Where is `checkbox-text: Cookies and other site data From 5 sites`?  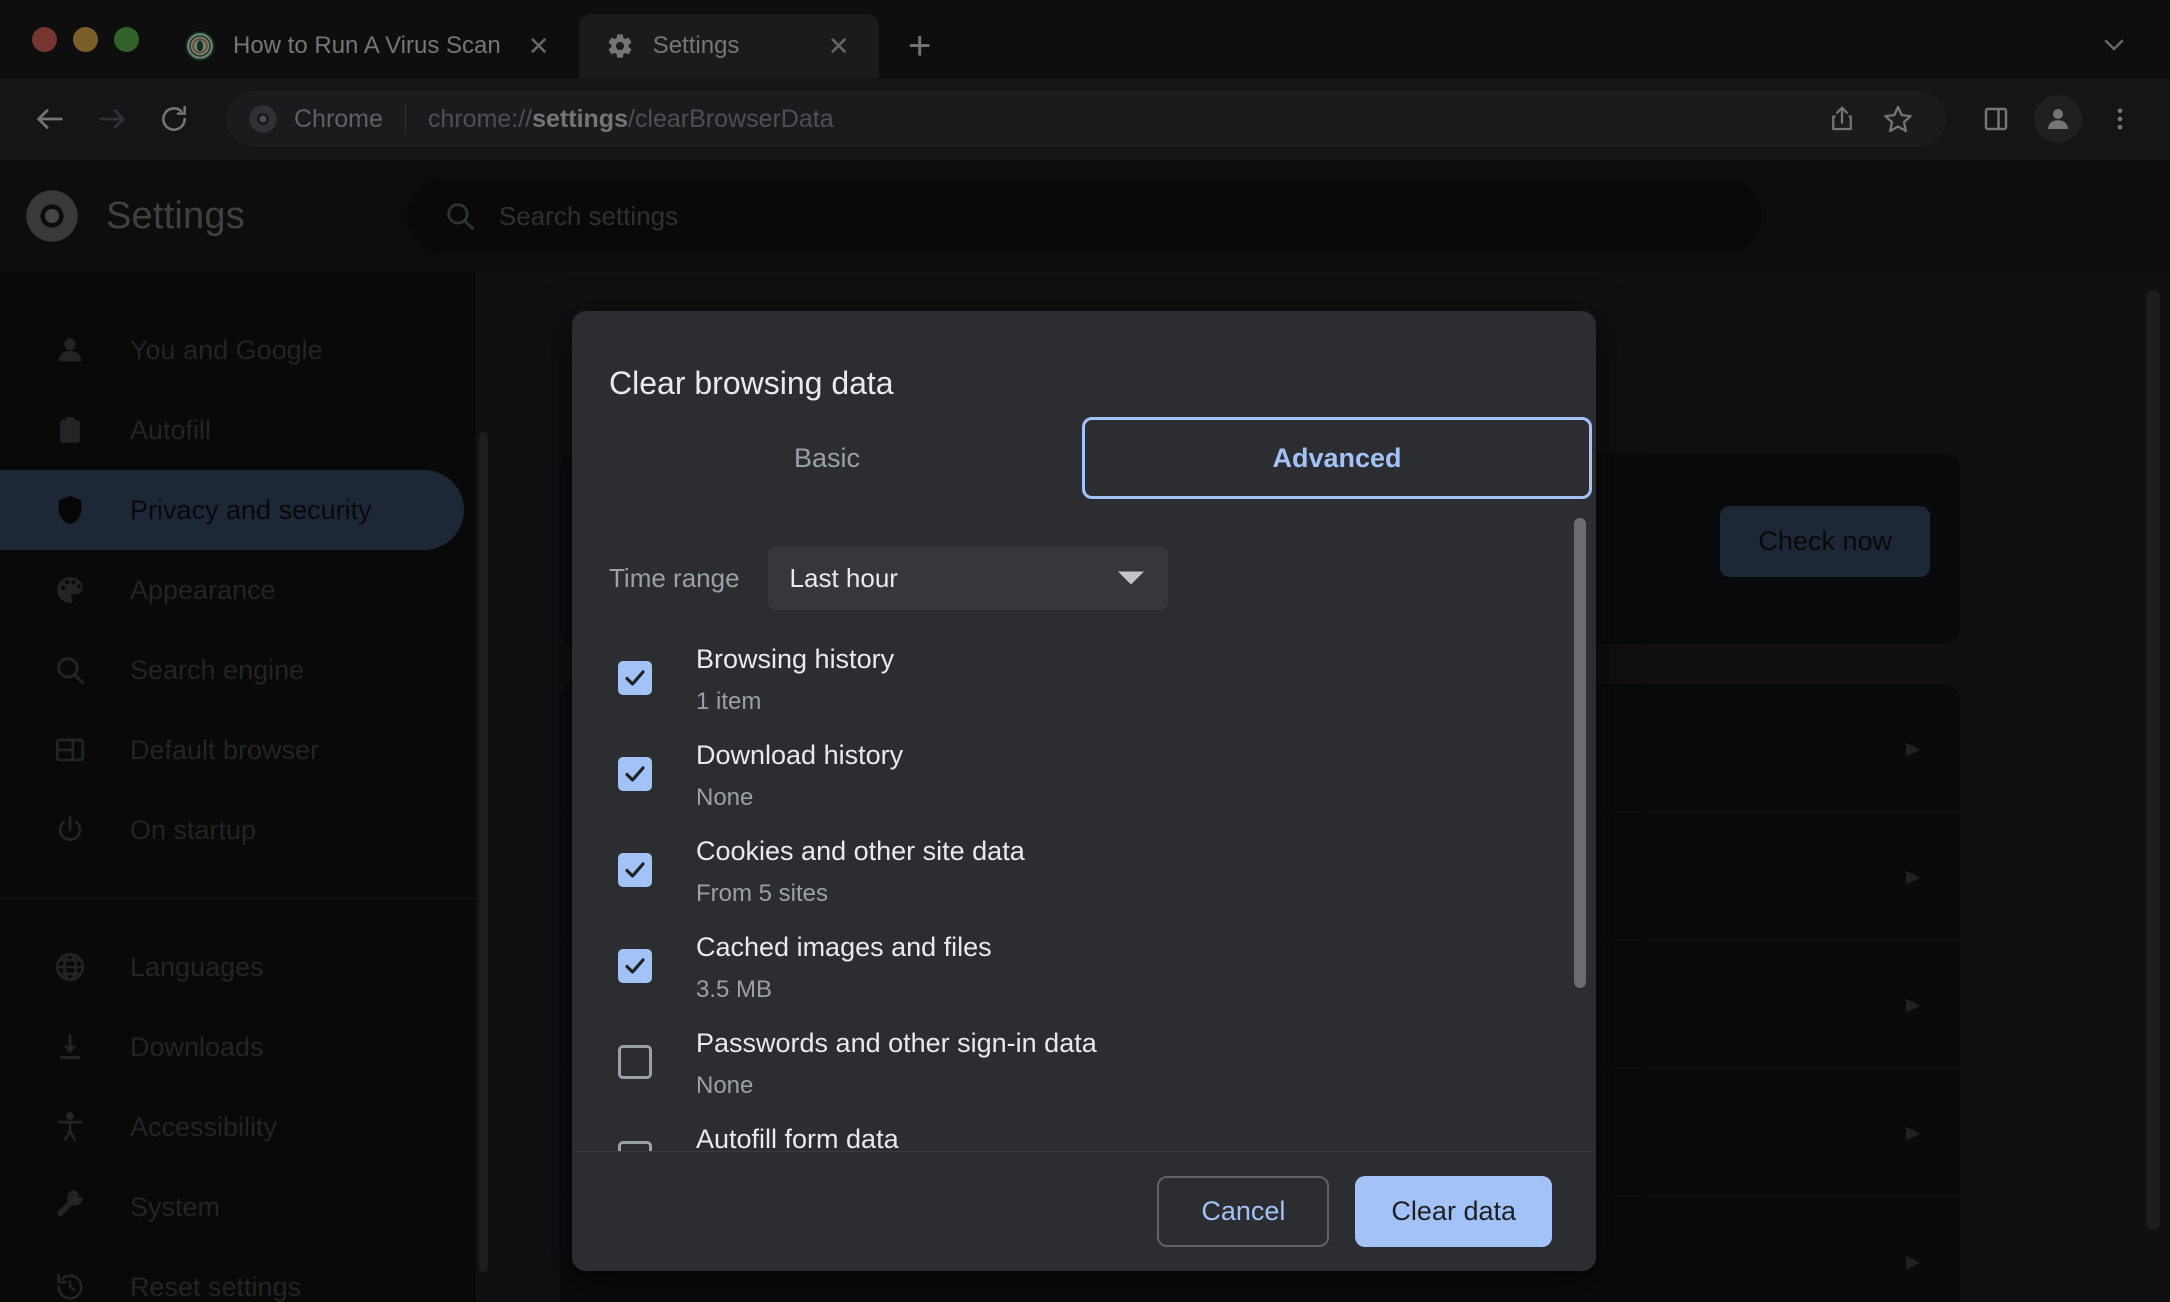 checkbox-text: Cookies and other site data From 5 sites is located at coordinates (860, 869).